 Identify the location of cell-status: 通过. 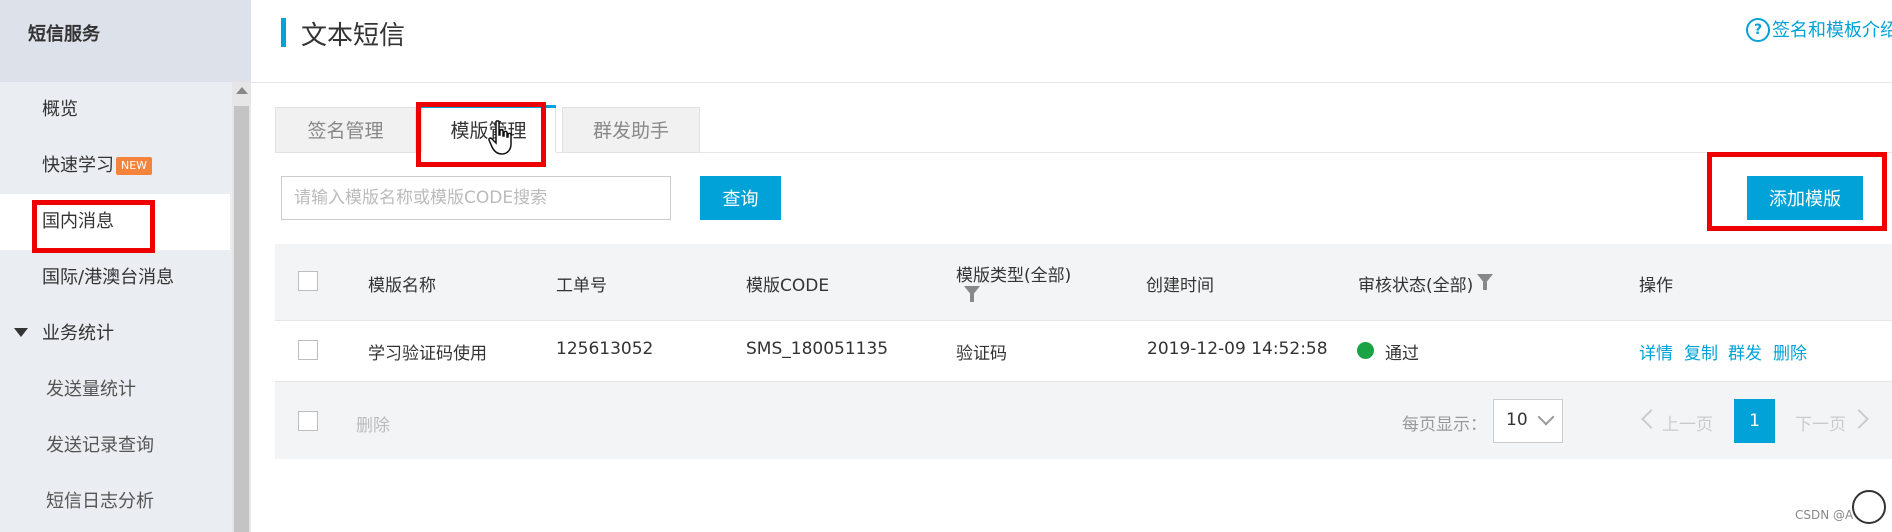
(1402, 354).